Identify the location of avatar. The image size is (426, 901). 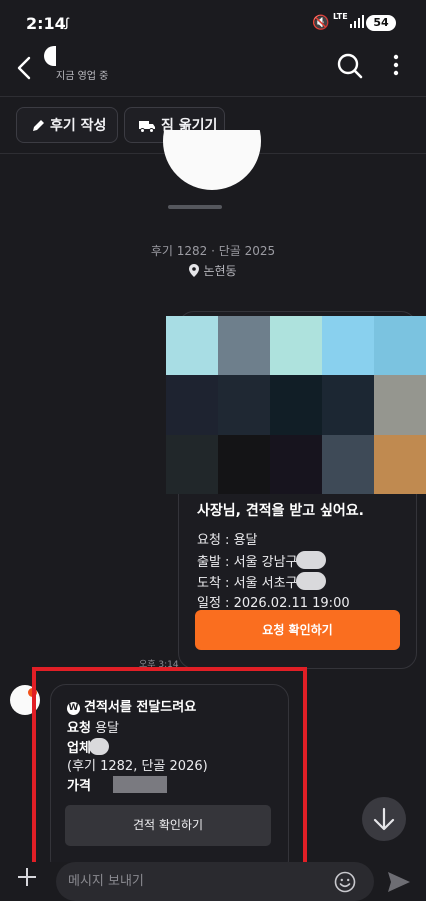
(50, 56).